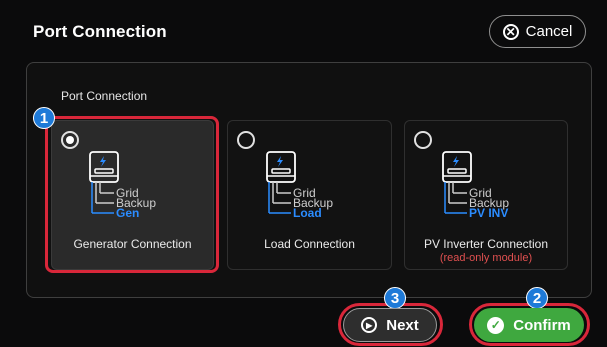 The height and width of the screenshot is (347, 607). Describe the element at coordinates (100, 31) in the screenshot. I see `page-title: Port Connection` at that location.